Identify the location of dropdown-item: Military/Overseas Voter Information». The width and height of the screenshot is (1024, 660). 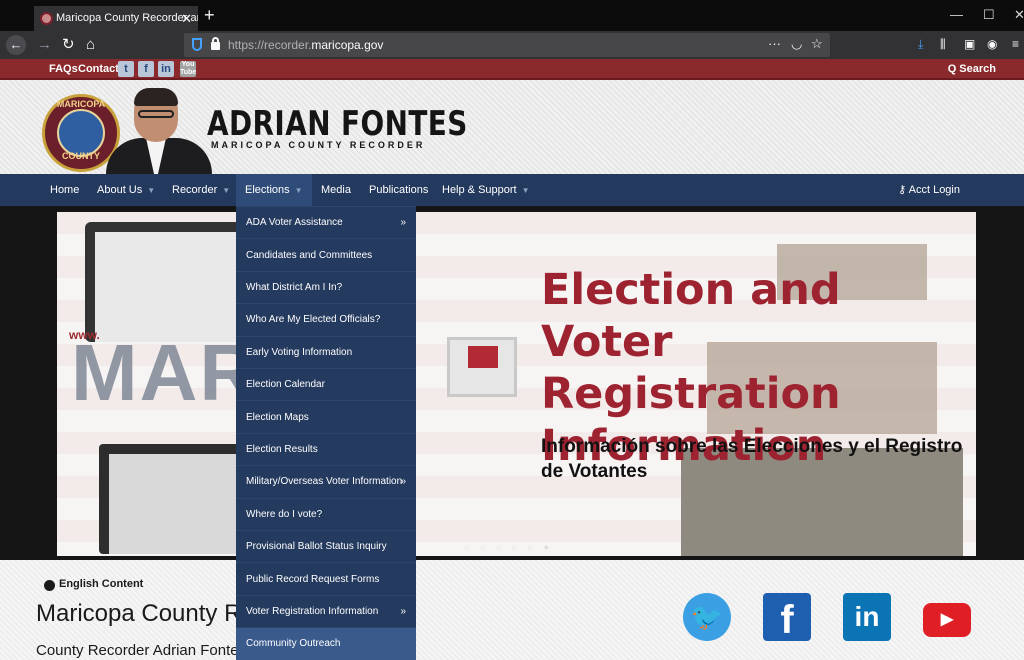
(326, 481).